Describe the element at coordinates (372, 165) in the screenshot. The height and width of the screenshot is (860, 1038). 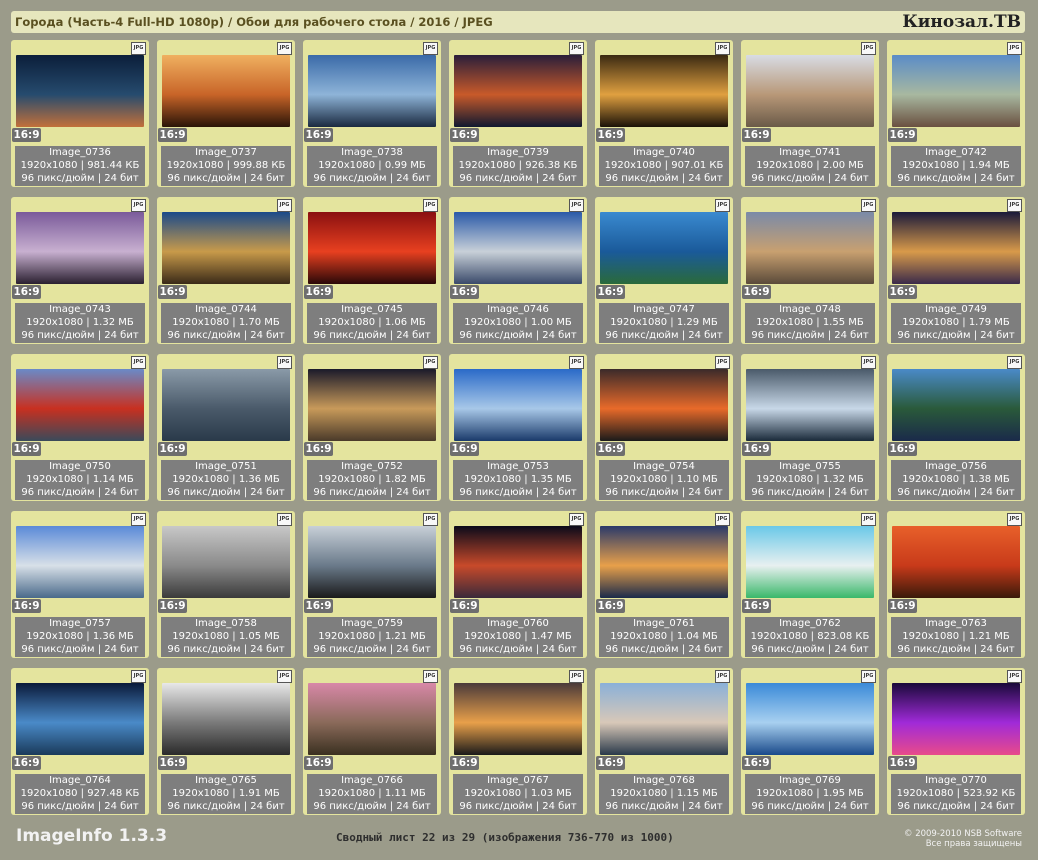
I see `image-dimensions: 1920x1080 | 0.99 МБ` at that location.